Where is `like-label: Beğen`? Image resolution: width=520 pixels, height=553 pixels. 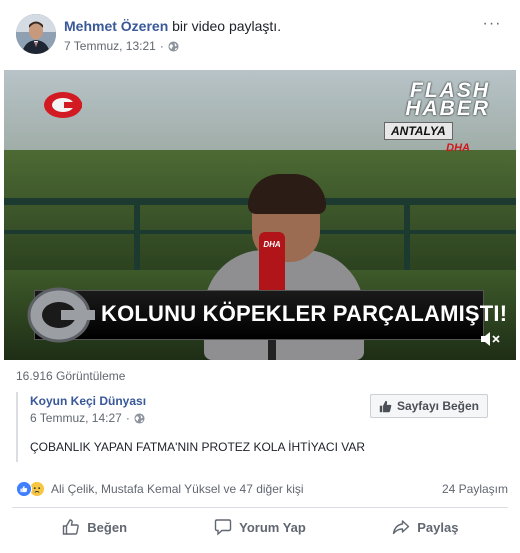
like-label: Beğen is located at coordinates (107, 527).